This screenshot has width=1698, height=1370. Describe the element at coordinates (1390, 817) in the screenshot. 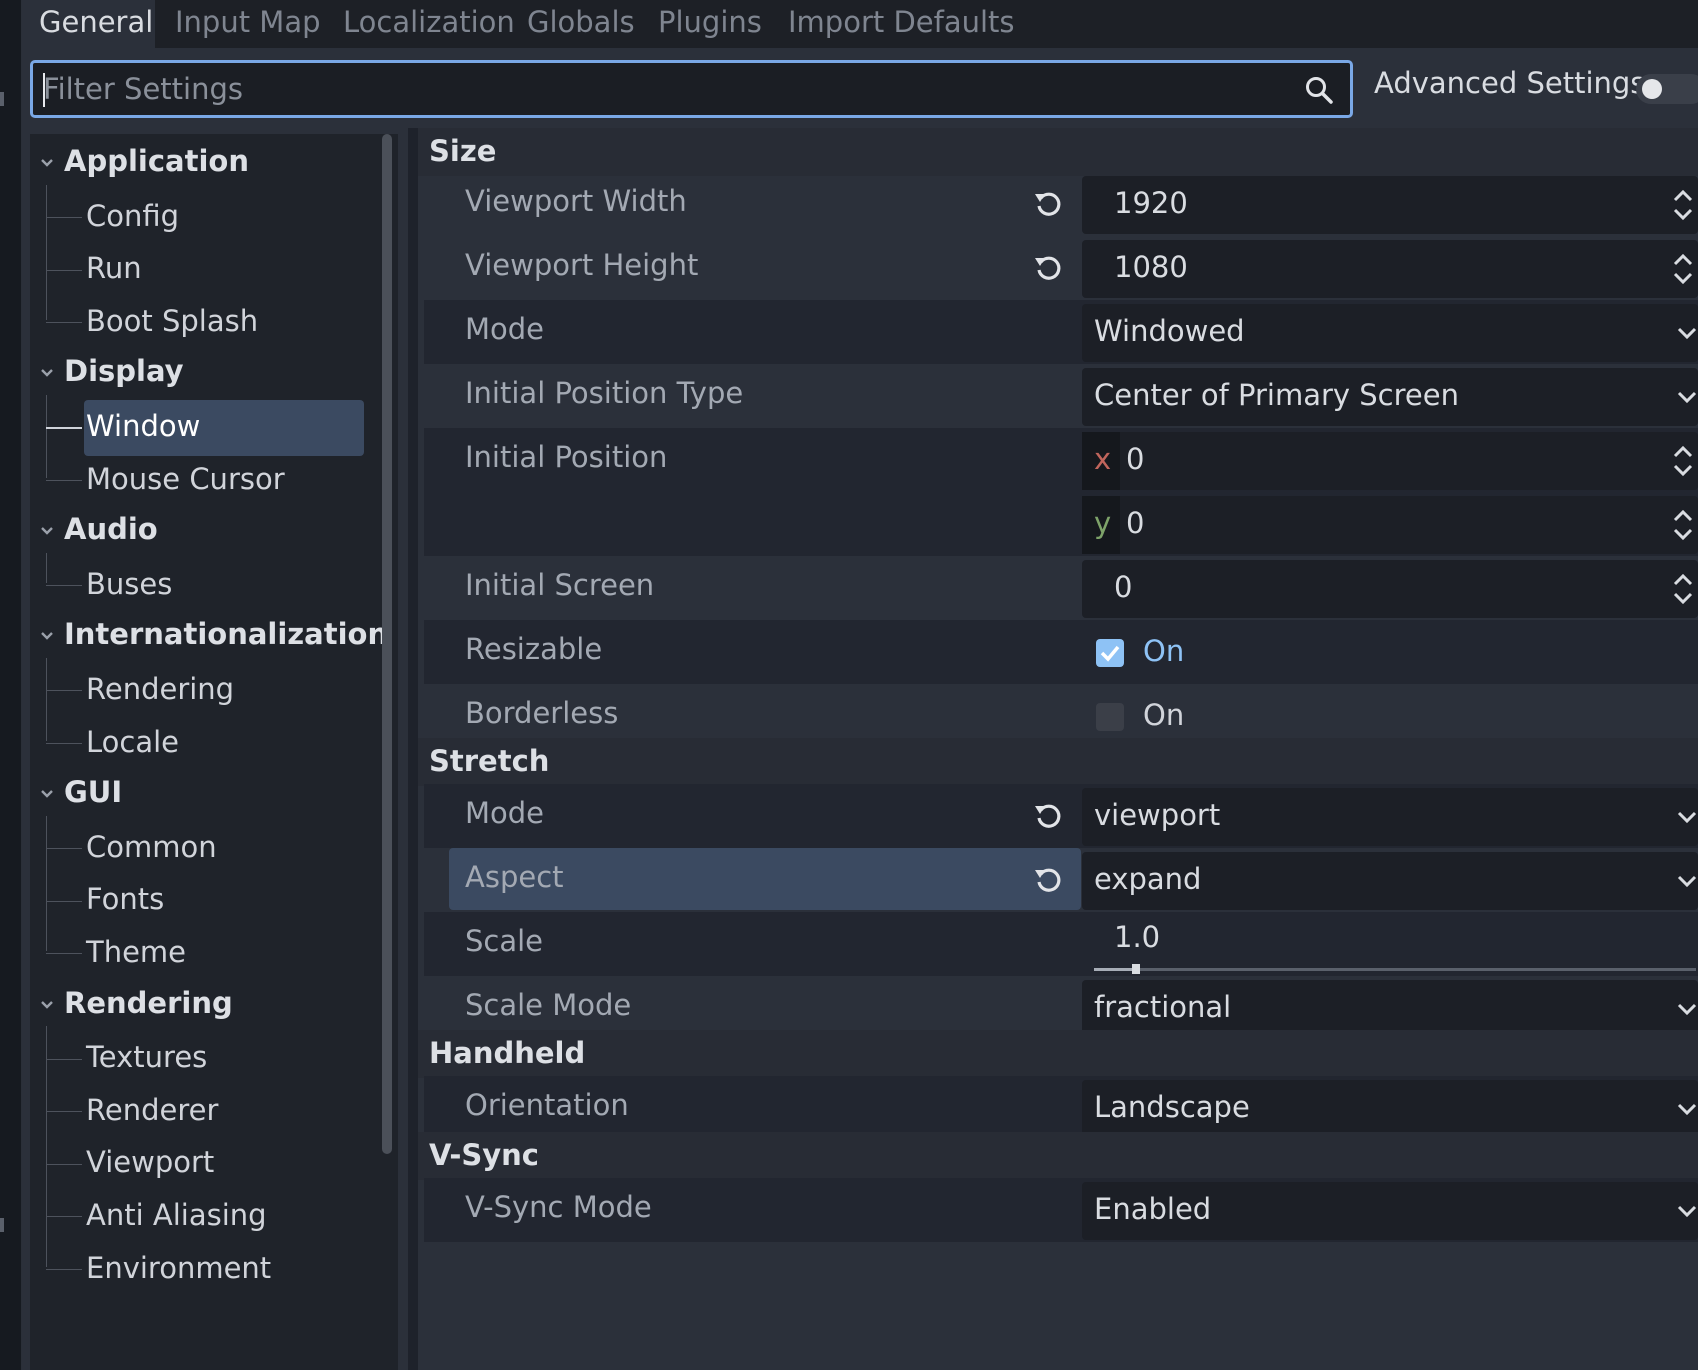

I see `stretch-mode-dropdown: viewport` at that location.